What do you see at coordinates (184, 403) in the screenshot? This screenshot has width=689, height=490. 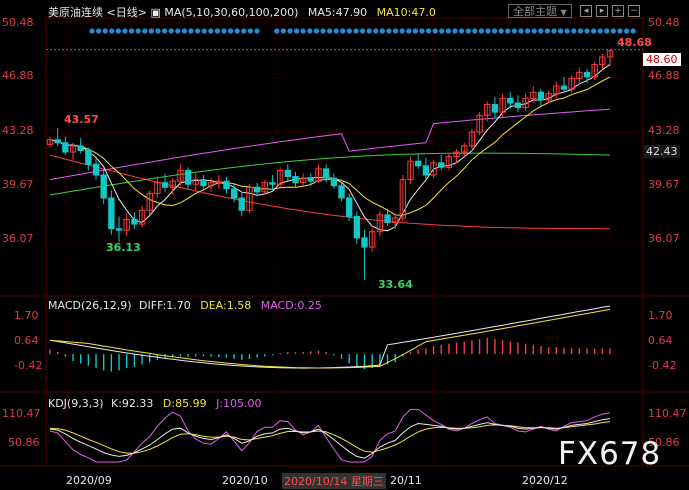 I see `kdj-d: D:85.99` at bounding box center [184, 403].